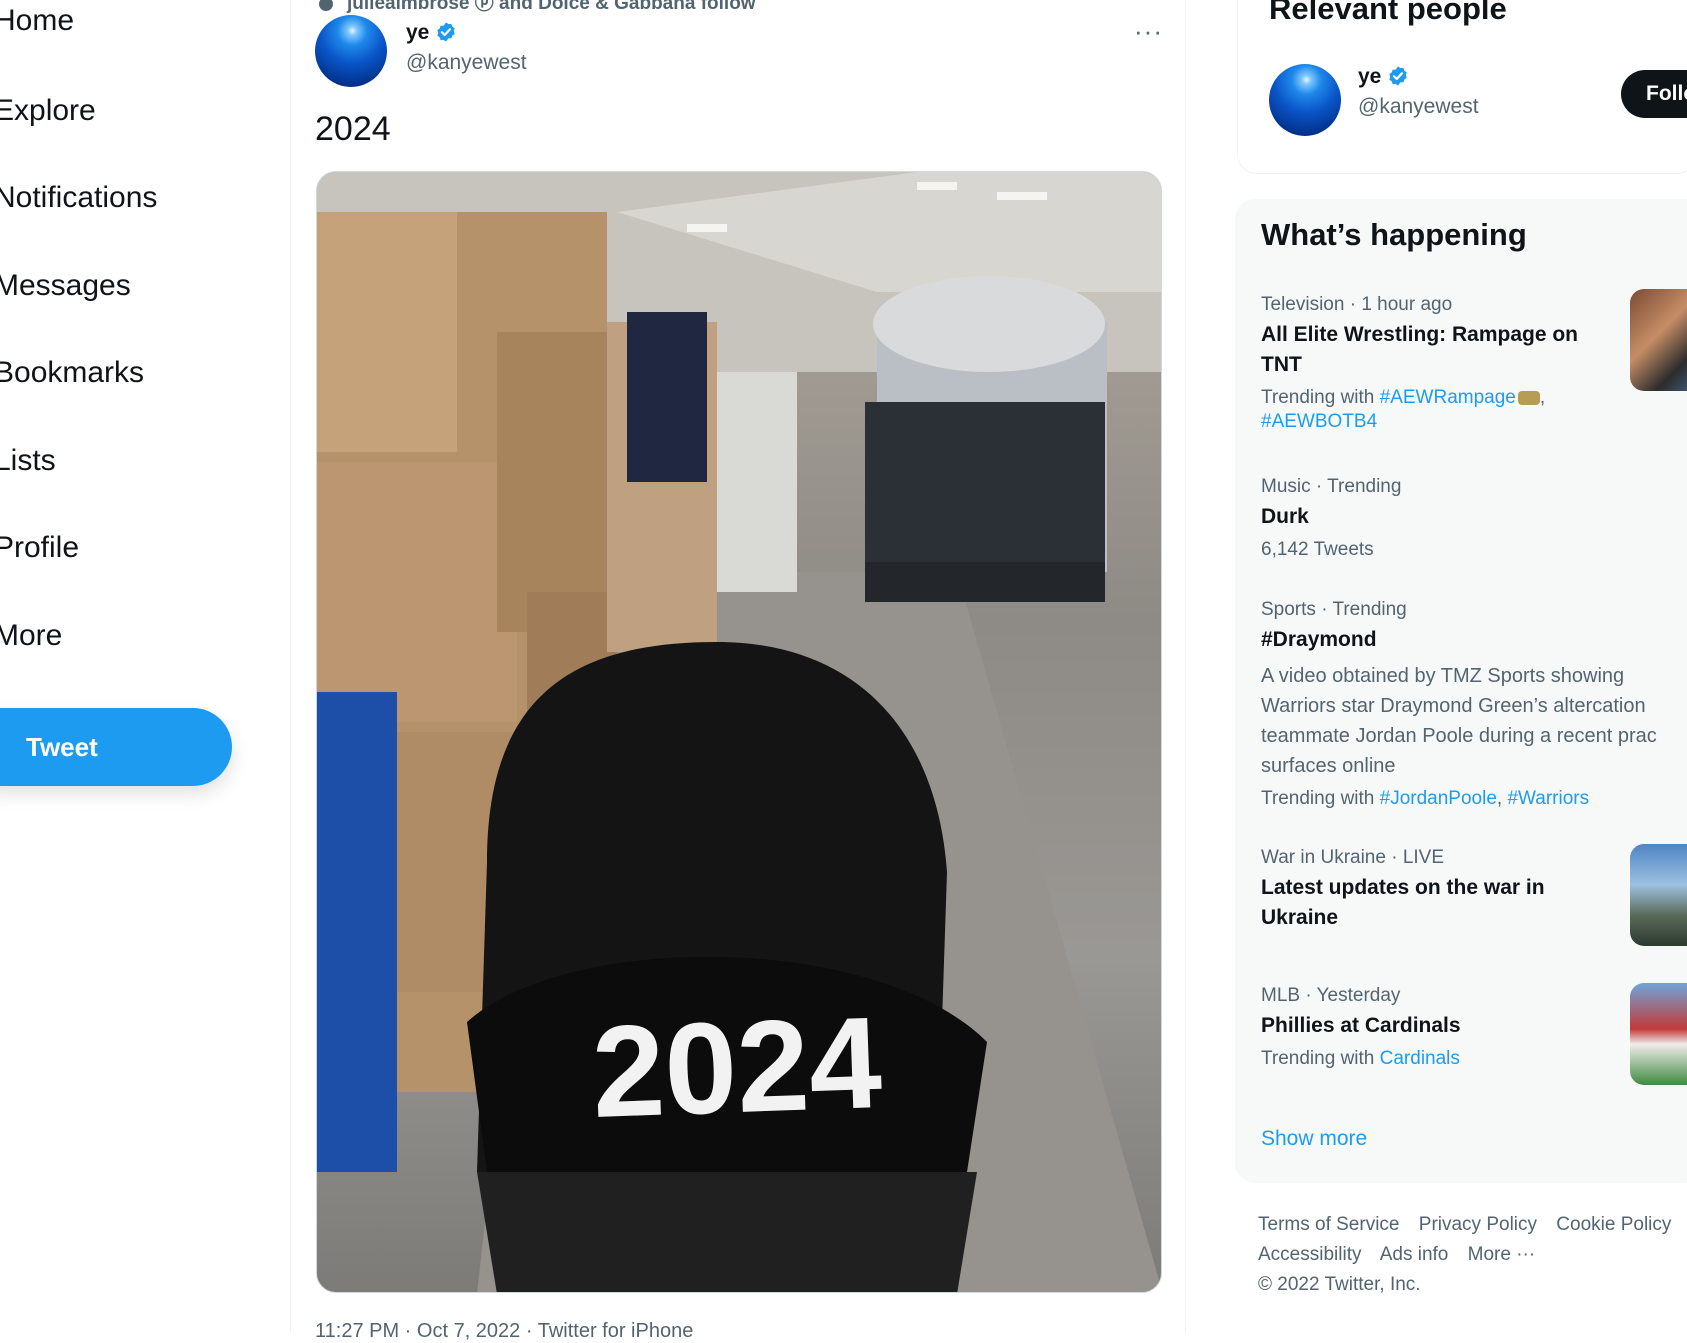 This screenshot has height=1343, width=1687. Describe the element at coordinates (1388, 13) in the screenshot. I see `relevant-people-title: Relevant people` at that location.